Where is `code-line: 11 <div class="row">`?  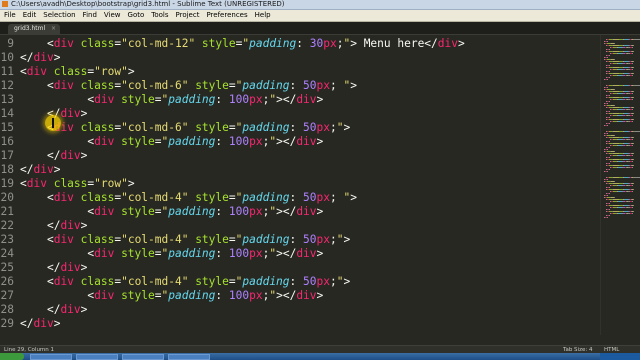
code-line: 11 <div class="row"> is located at coordinates (300, 72).